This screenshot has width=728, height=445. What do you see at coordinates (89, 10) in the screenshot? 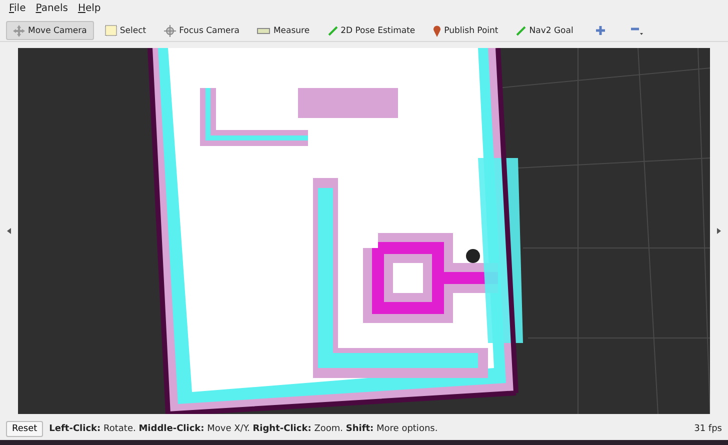
I see `menu-item: Help` at bounding box center [89, 10].